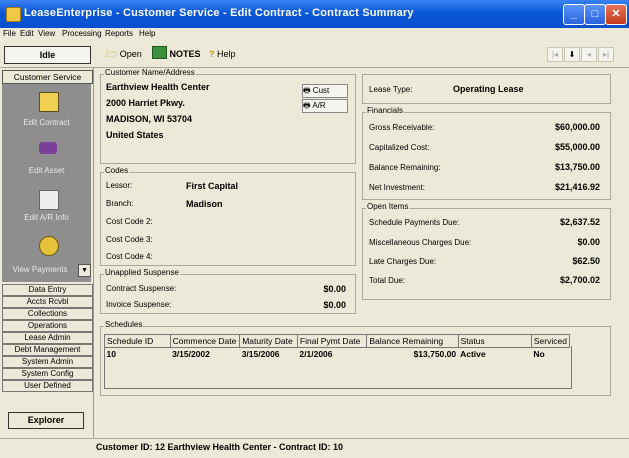  What do you see at coordinates (49, 102) in the screenshot?
I see `document-icon` at bounding box center [49, 102].